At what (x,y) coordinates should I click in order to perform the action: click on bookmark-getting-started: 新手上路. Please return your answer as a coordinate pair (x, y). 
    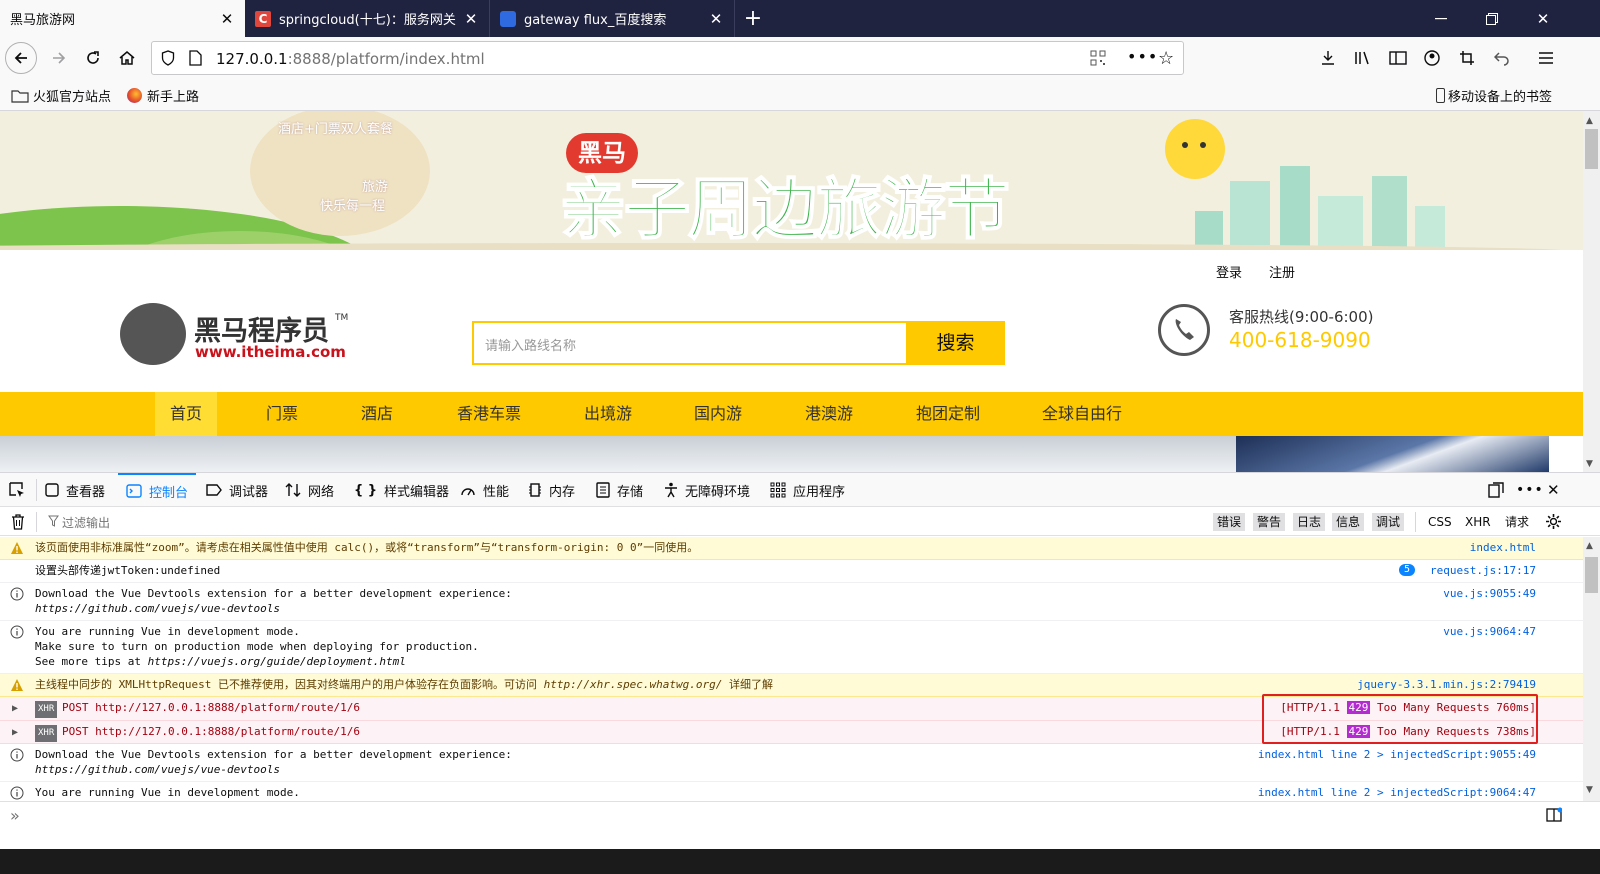
    Looking at the image, I should click on (163, 95).